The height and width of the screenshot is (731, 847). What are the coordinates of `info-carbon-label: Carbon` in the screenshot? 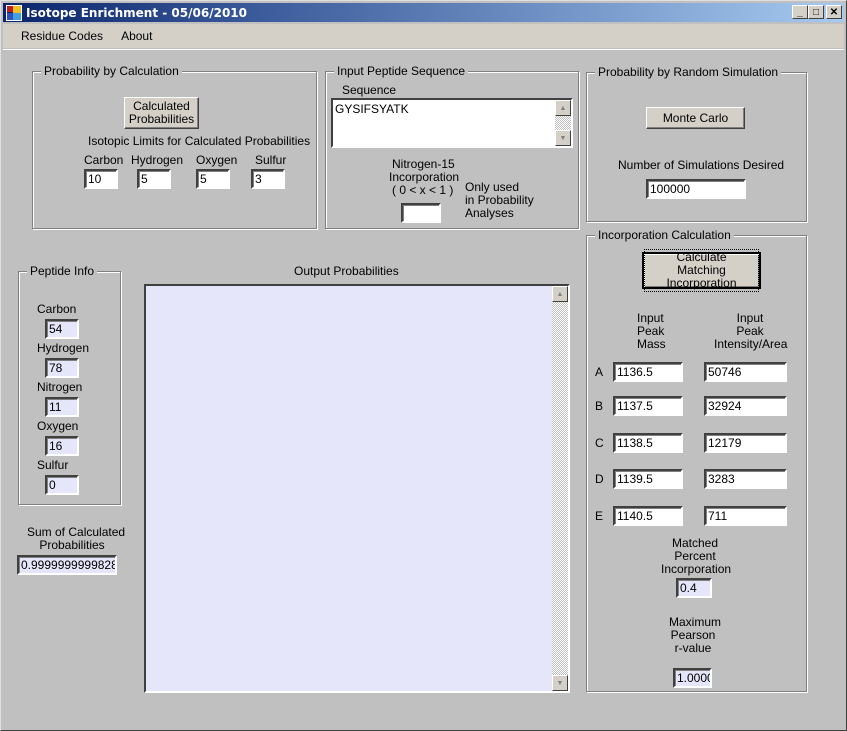 It's located at (57, 309).